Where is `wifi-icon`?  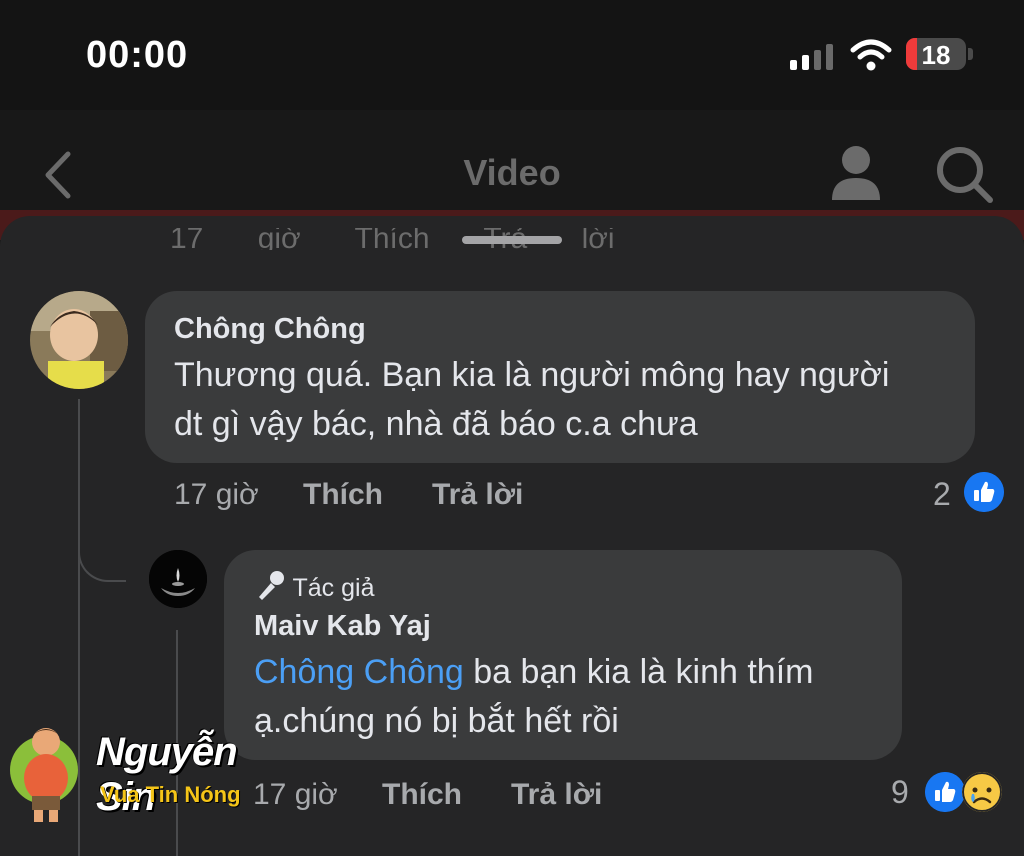
wifi-icon is located at coordinates (871, 55).